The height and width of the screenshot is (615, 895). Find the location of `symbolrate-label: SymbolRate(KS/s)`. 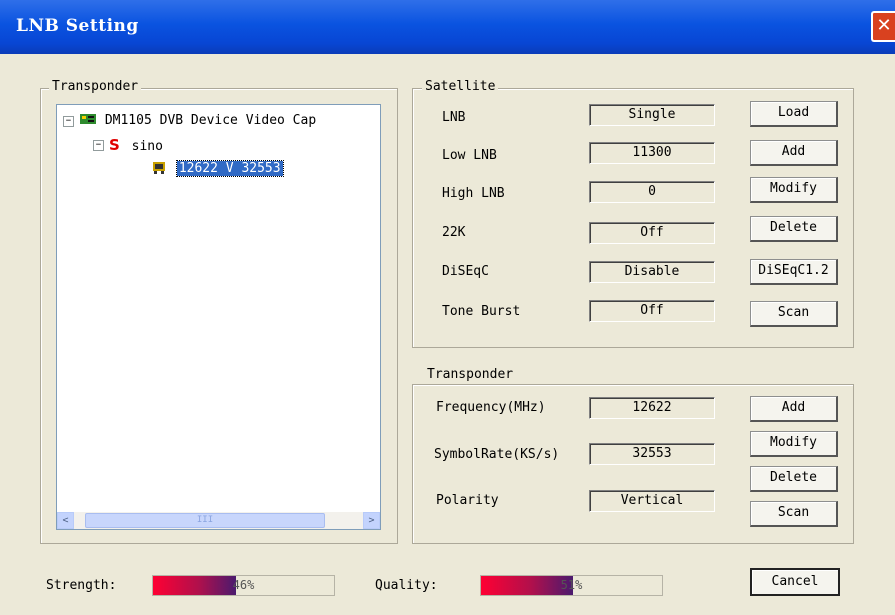

symbolrate-label: SymbolRate(KS/s) is located at coordinates (497, 454).